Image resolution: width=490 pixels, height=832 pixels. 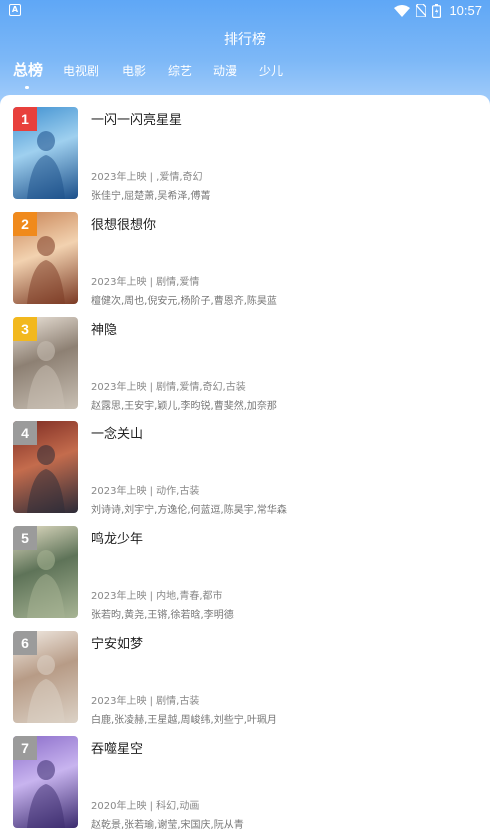 What do you see at coordinates (45, 153) in the screenshot?
I see `poster-image: 1` at bounding box center [45, 153].